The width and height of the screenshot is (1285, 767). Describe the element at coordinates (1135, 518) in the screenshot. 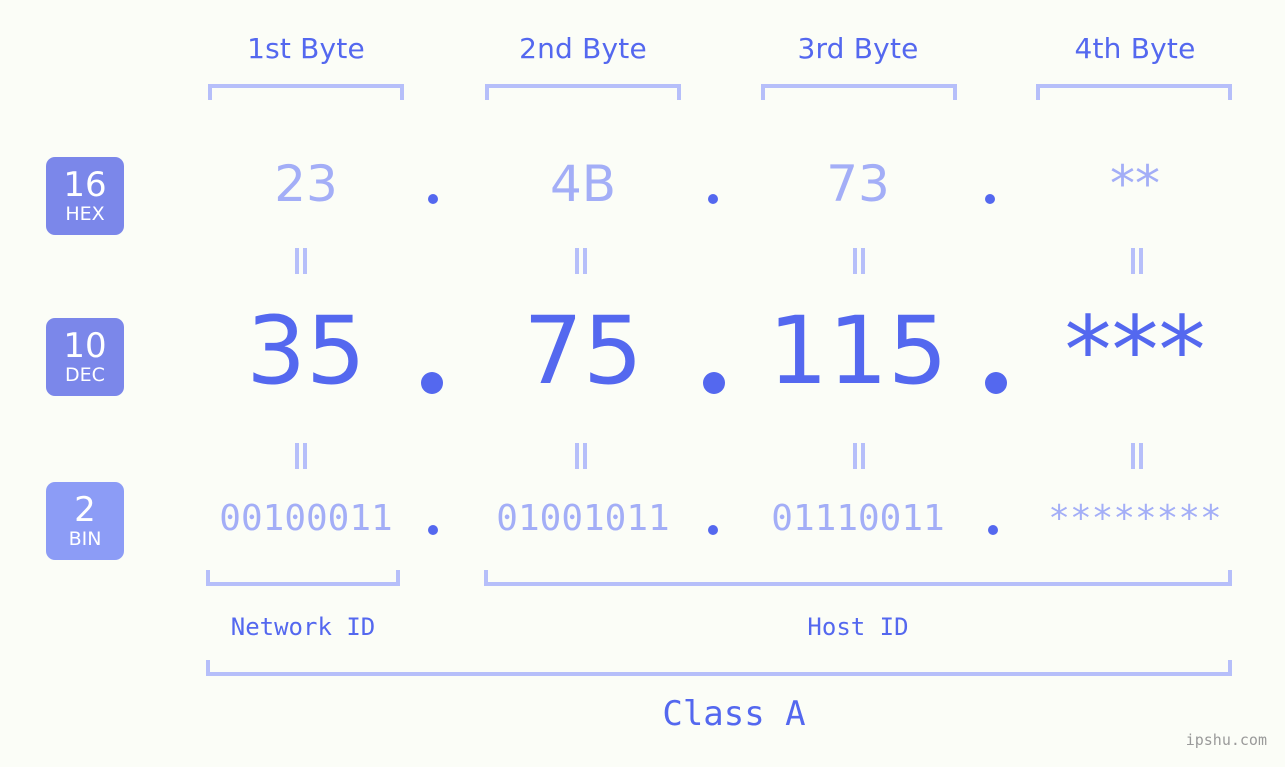

I see `bin-byte-value-4: ********` at that location.